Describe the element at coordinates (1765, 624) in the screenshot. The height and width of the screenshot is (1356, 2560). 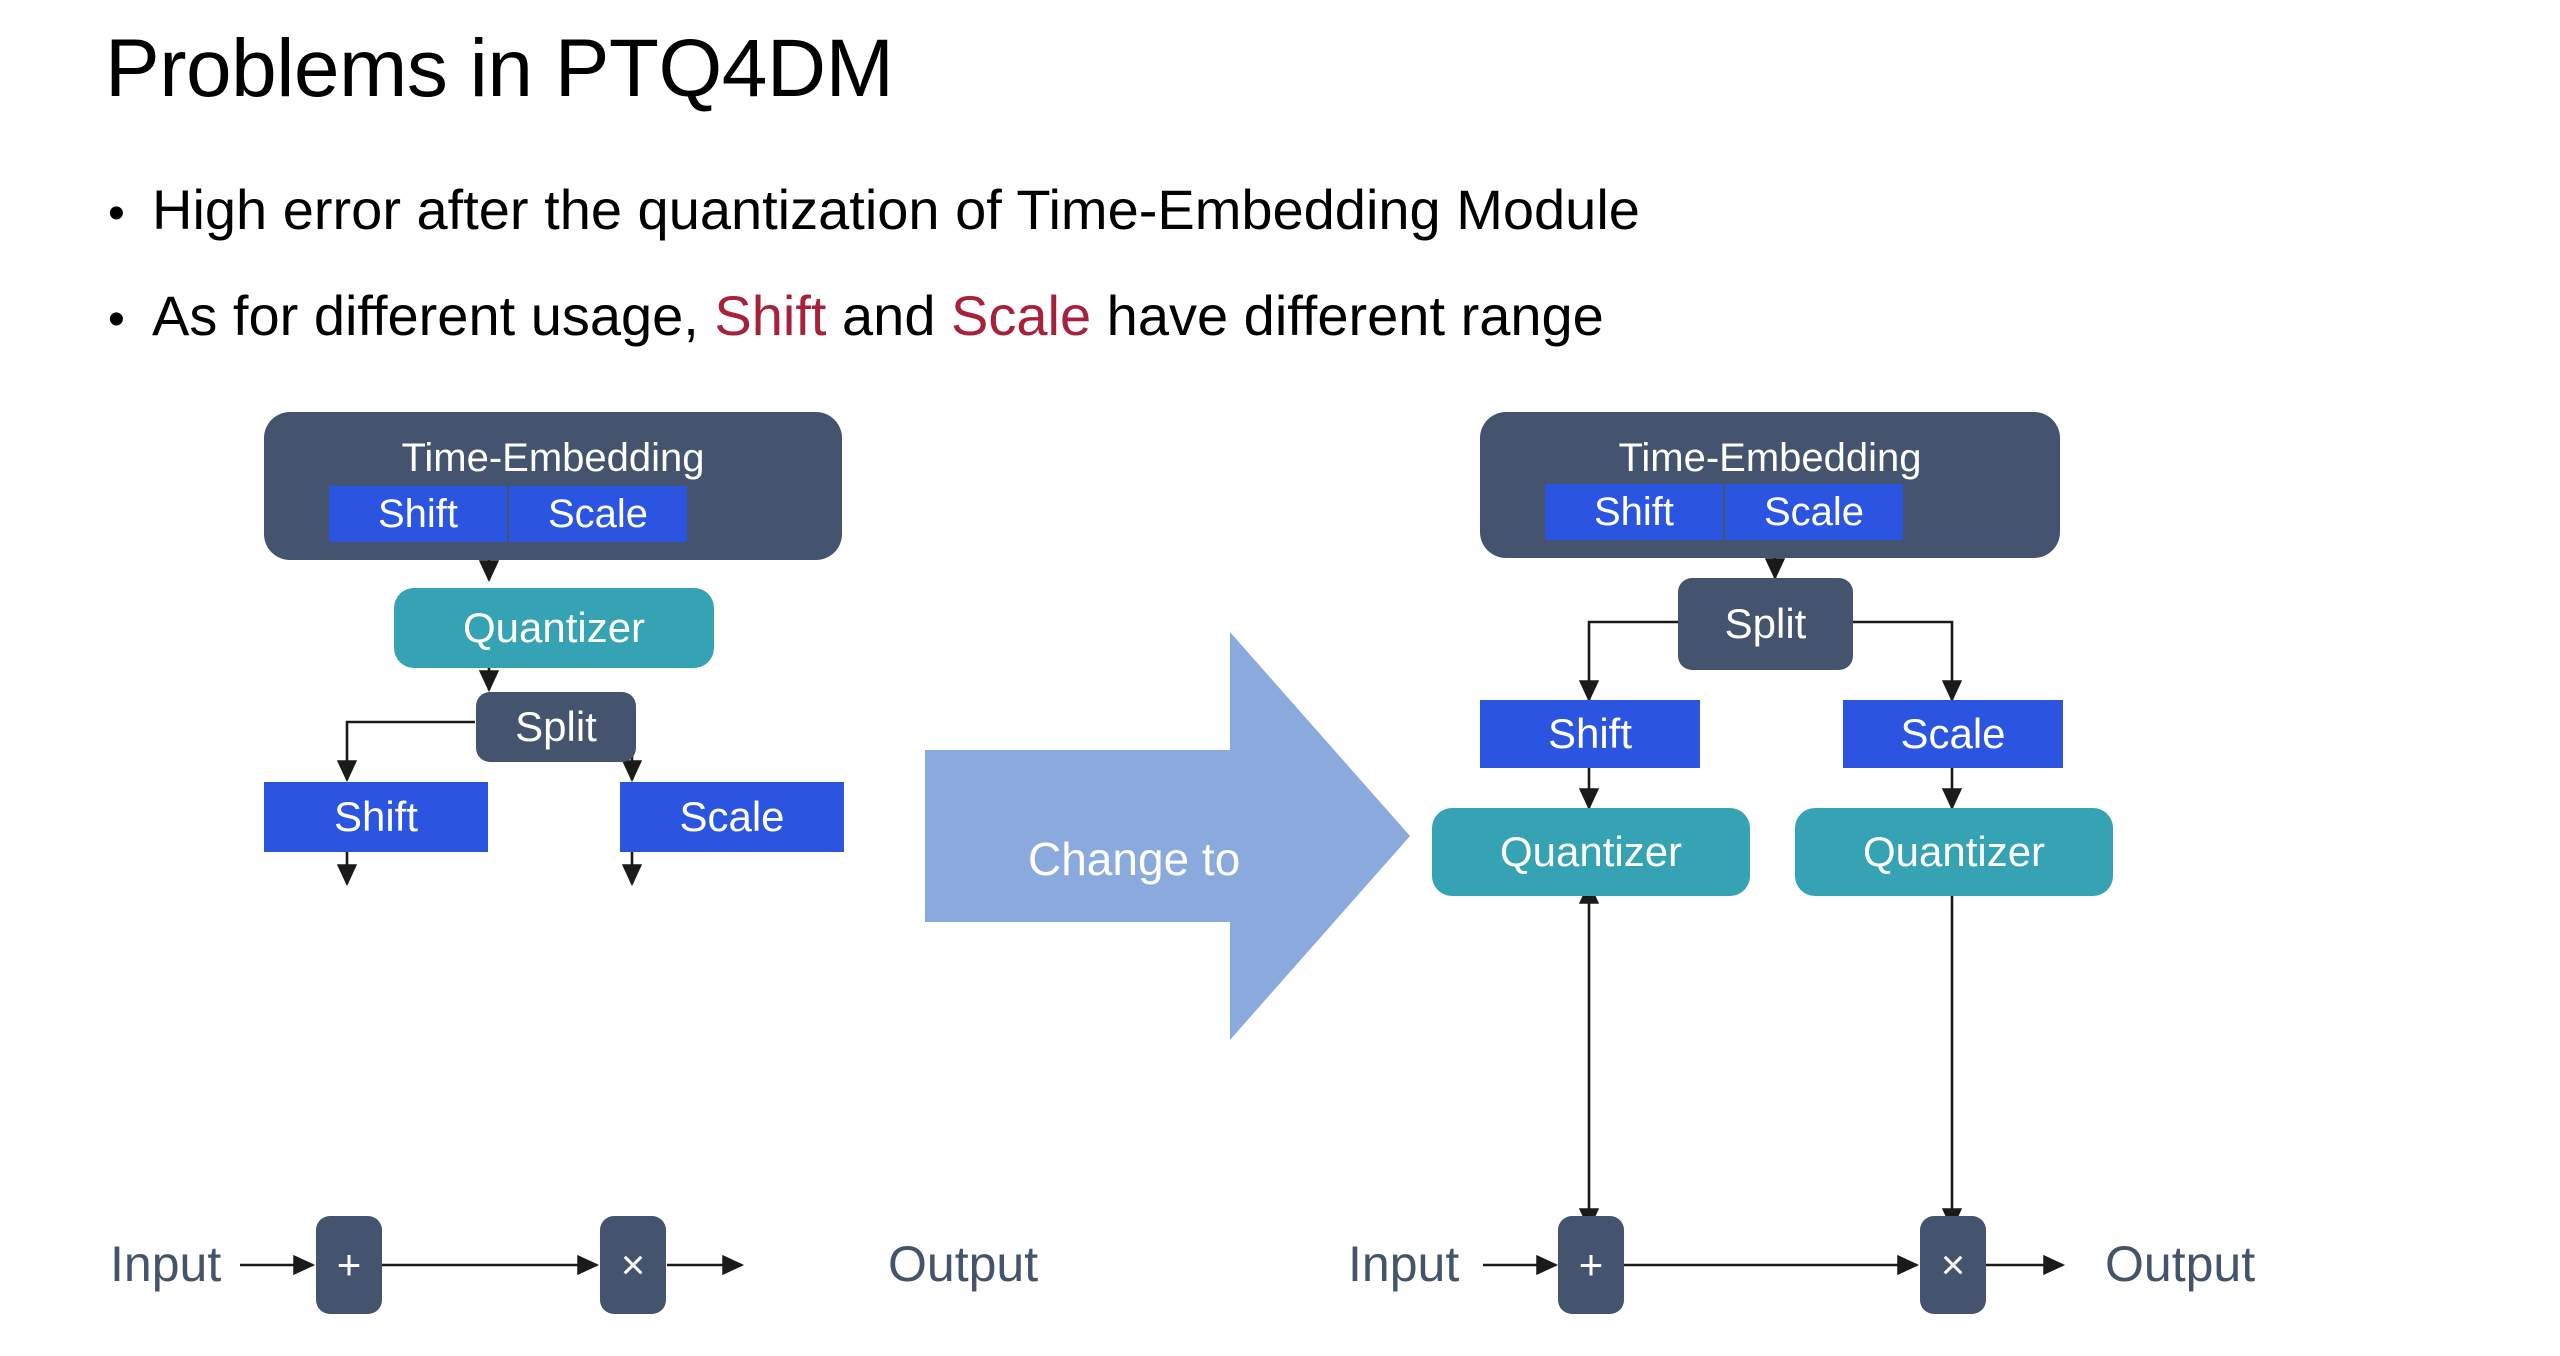
I see `right-split-block: Split` at that location.